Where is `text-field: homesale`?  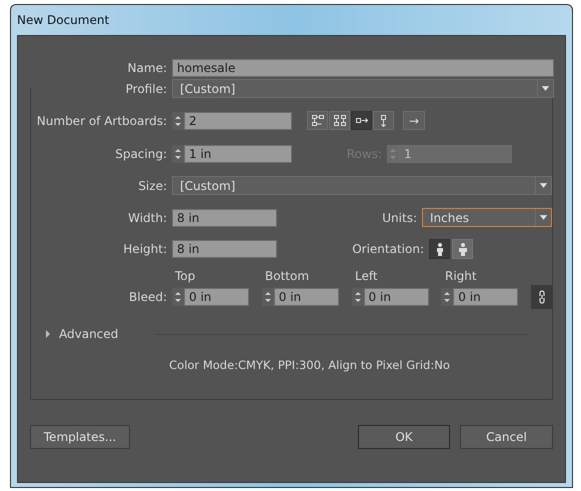
text-field: homesale is located at coordinates (363, 68).